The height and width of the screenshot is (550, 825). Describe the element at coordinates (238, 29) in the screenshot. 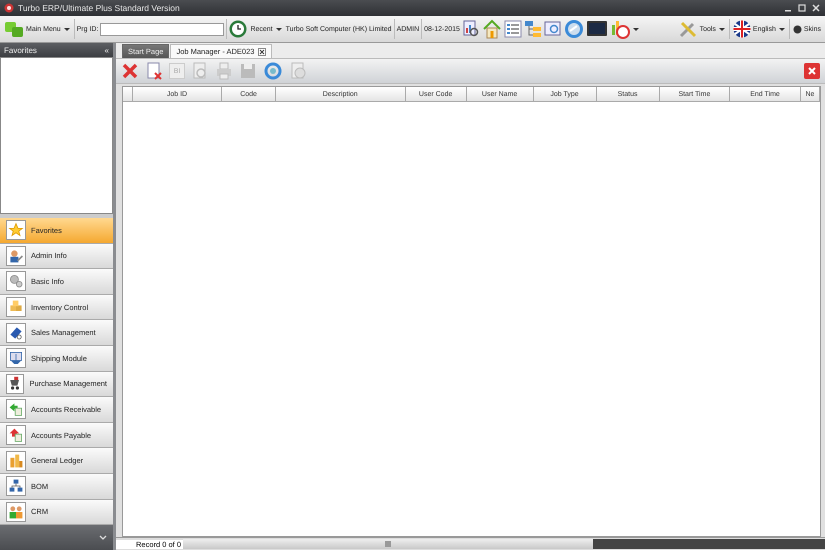

I see `clock-icon` at that location.